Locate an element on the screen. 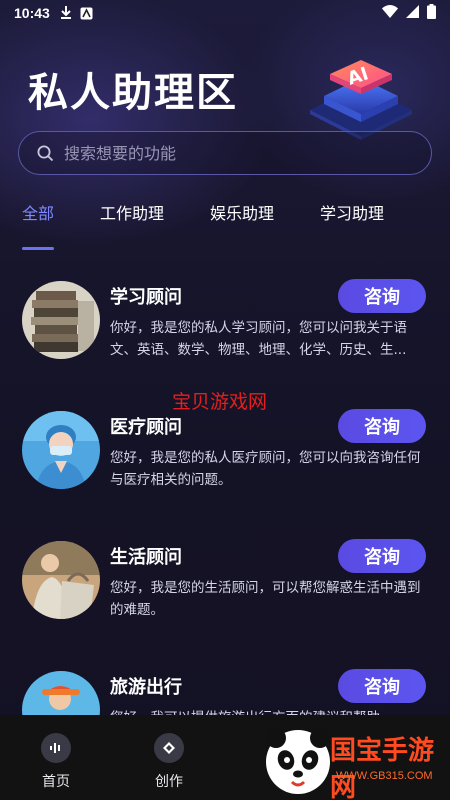 The height and width of the screenshot is (800, 450). tab-study-assistant: 学习助理 is located at coordinates (352, 220).